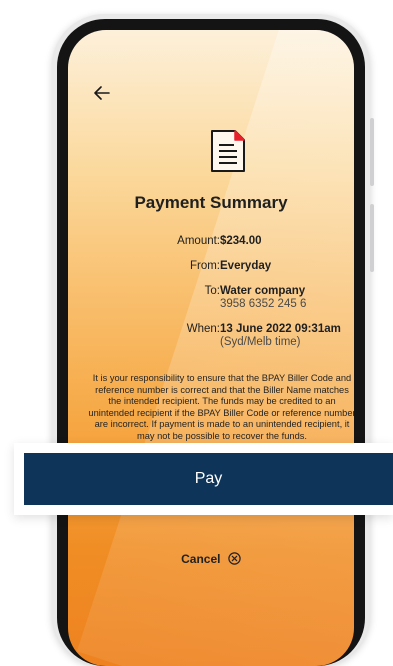 This screenshot has width=393, height=666. I want to click on timezone-note: (Syd/Melb time), so click(260, 342).